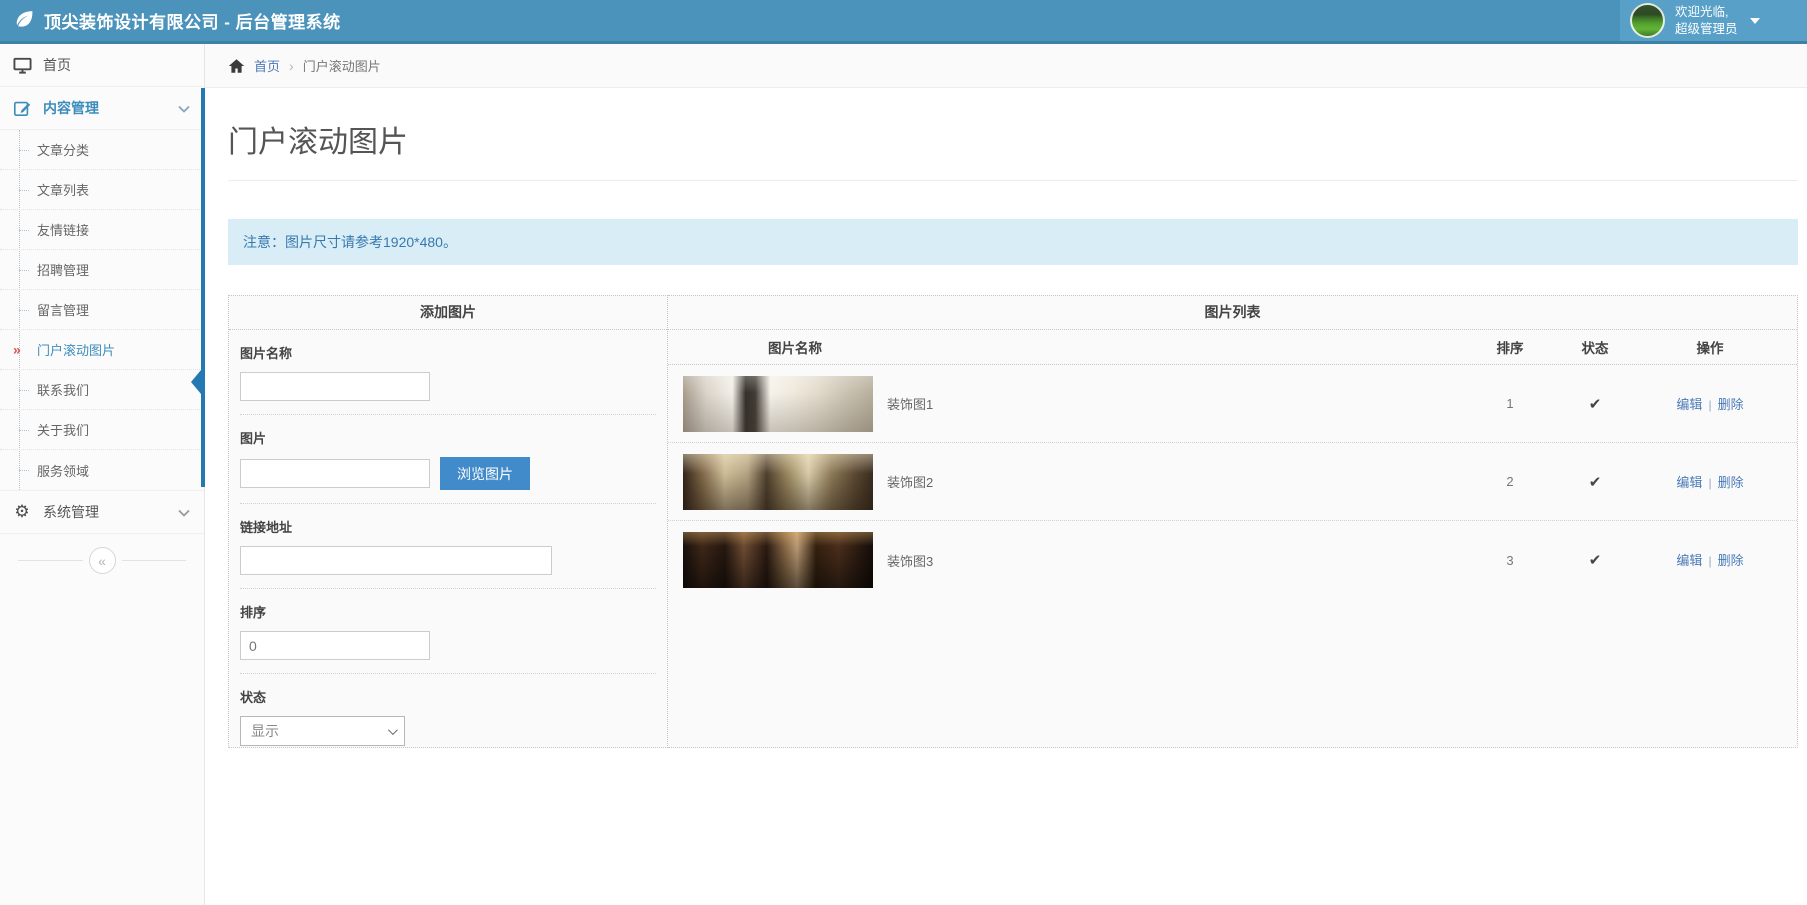  Describe the element at coordinates (267, 65) in the screenshot. I see `breadcrumb-home-link: 首页` at that location.